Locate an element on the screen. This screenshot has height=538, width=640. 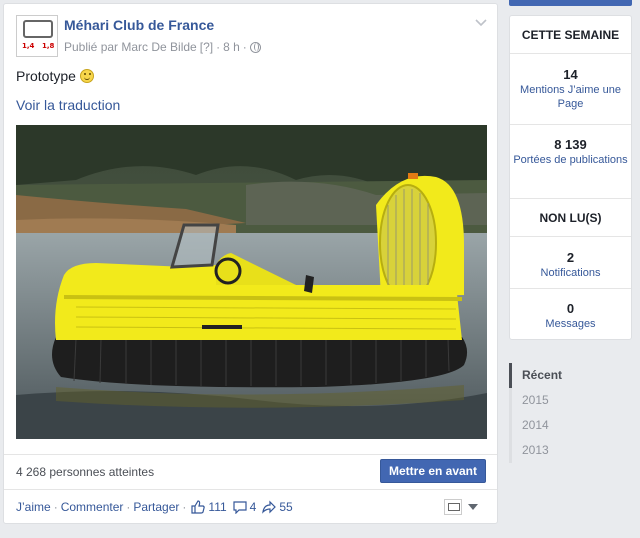
thumbs-up-icon is located at coordinates (198, 507).